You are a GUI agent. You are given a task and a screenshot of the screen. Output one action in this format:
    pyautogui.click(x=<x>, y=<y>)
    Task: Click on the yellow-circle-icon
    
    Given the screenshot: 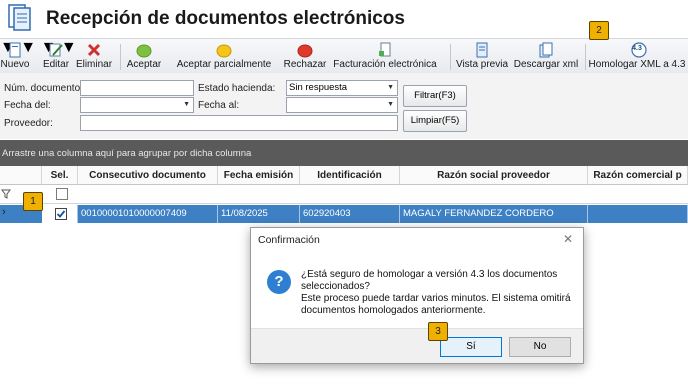 What is the action you would take?
    pyautogui.click(x=224, y=51)
    